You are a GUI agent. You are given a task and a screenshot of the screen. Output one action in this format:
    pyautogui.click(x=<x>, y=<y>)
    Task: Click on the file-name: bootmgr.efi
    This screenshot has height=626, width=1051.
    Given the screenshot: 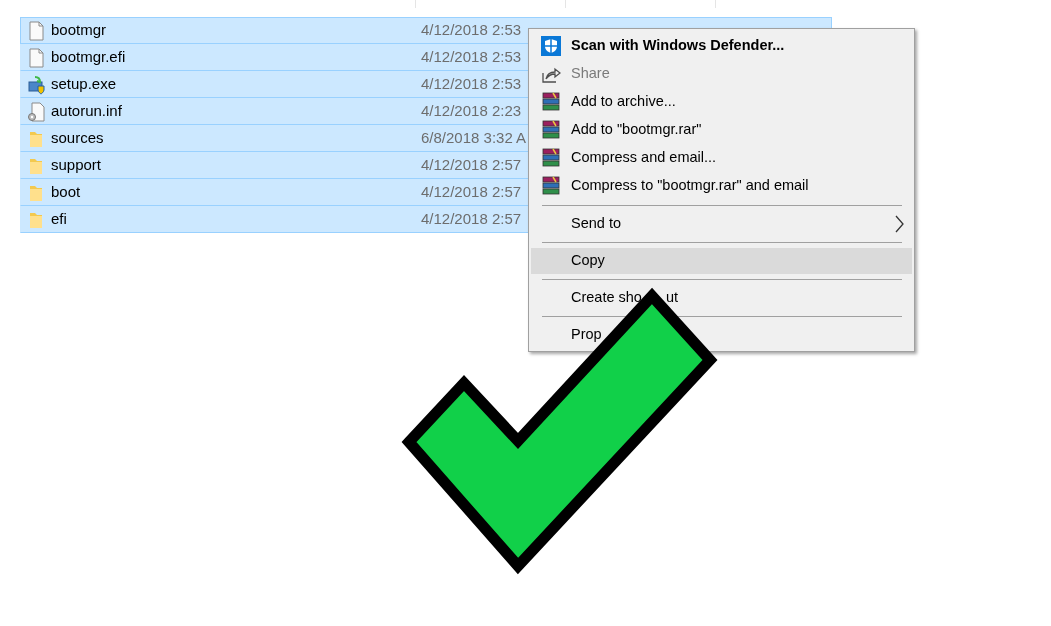 What is the action you would take?
    pyautogui.click(x=89, y=57)
    